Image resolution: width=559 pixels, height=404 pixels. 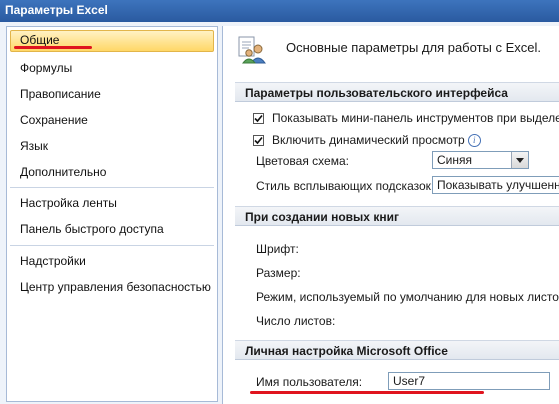 I want to click on color-scheme-label: Цветовая схема:, so click(x=302, y=161).